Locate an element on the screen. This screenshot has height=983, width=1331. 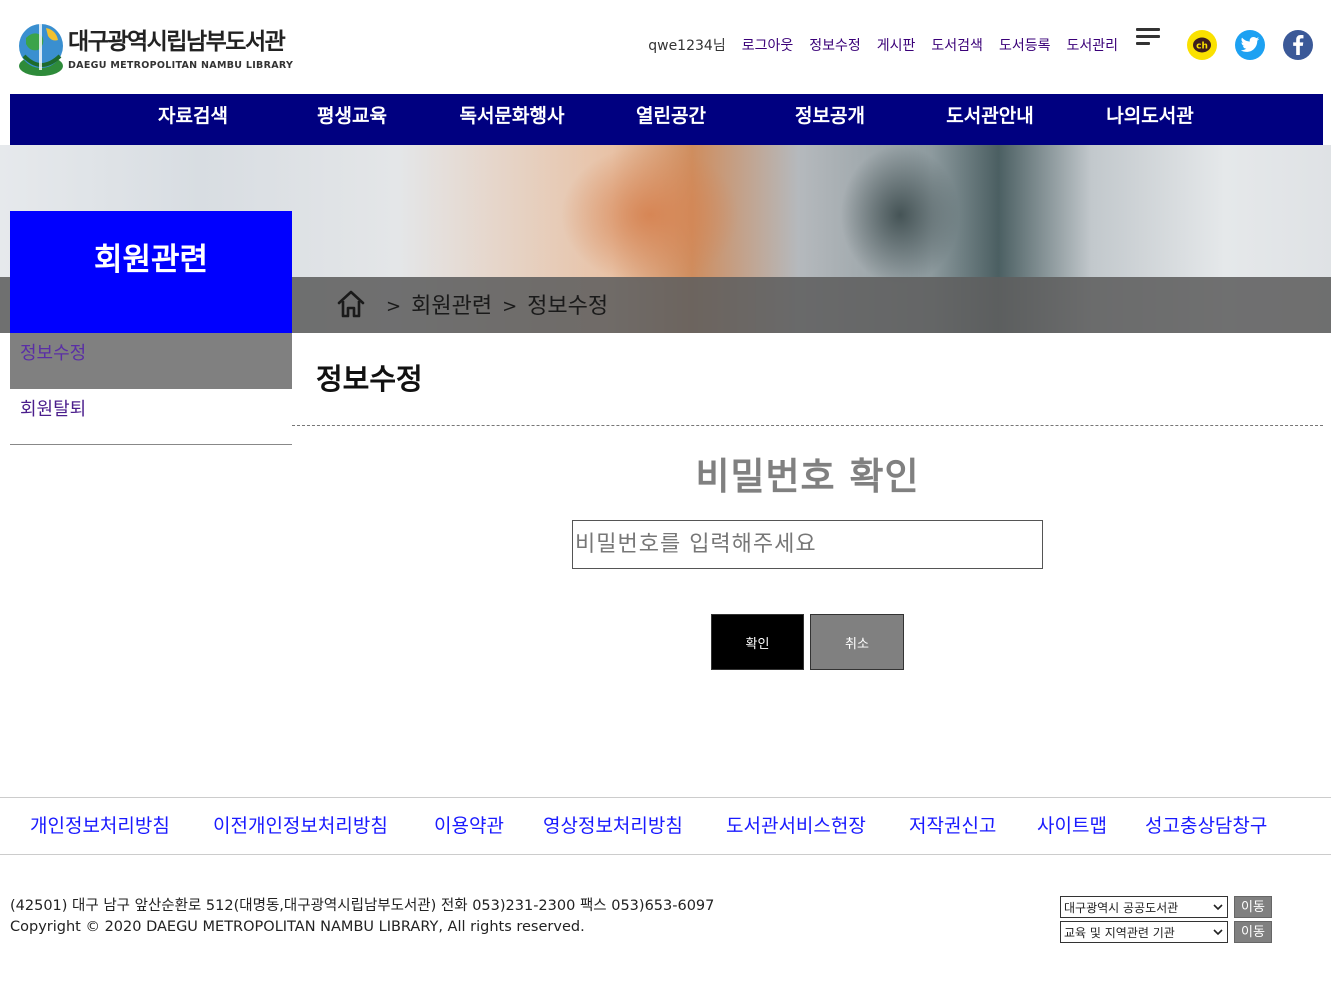
footer-link-sitemap: 사이트맵 is located at coordinates (1072, 824).